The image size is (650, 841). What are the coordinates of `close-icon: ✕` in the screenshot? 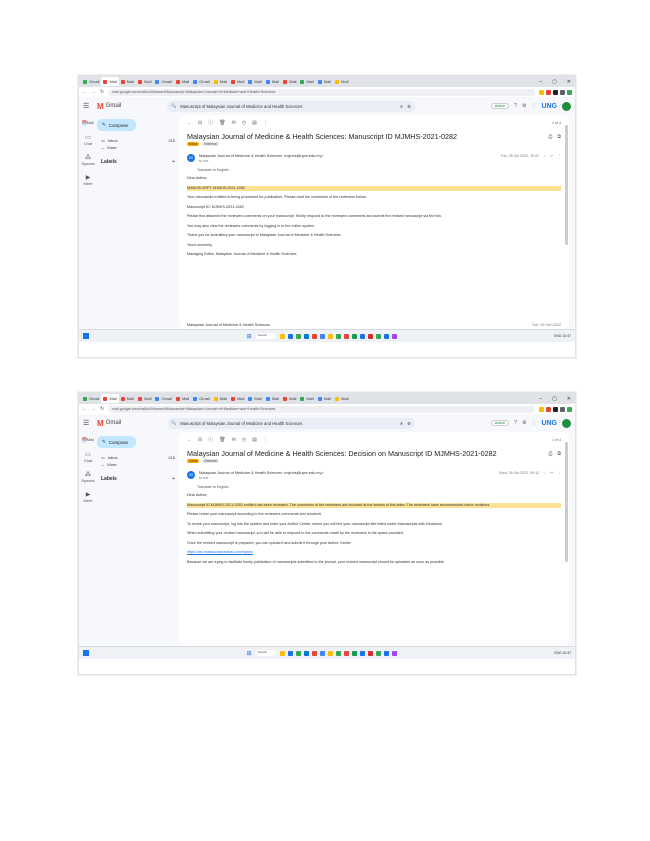 It's located at (569, 399).